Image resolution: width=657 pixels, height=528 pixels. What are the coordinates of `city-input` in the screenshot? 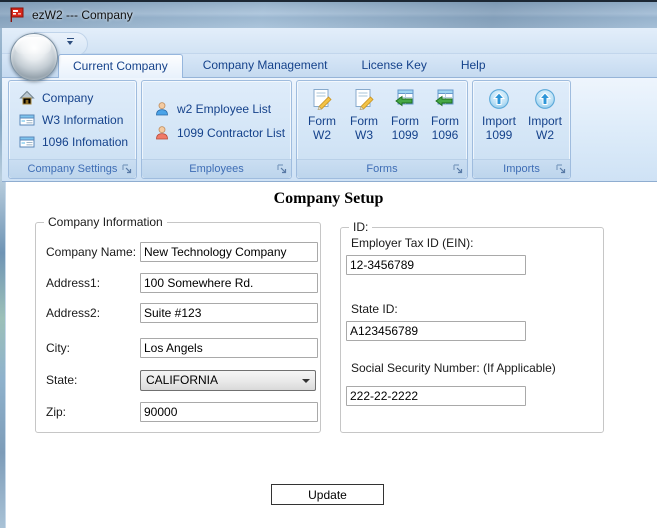 It's located at (229, 348).